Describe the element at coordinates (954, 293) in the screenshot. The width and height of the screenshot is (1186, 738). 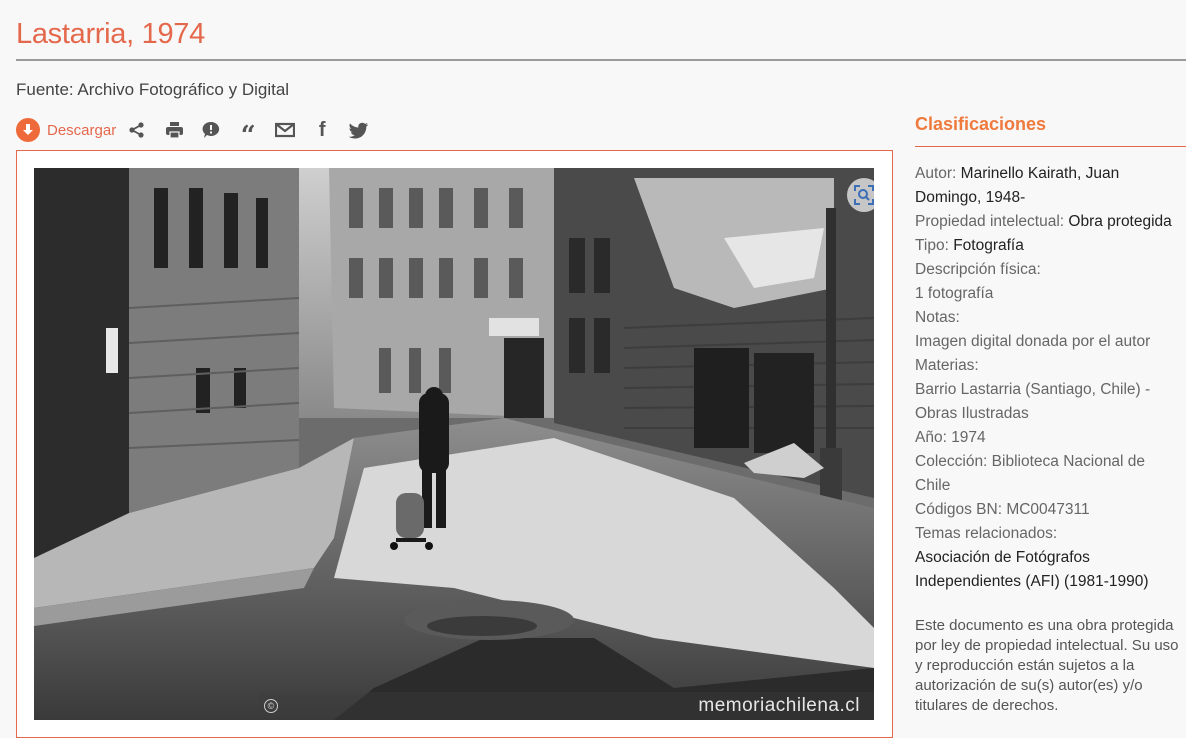
I see `descripcion-value: 1 fotografía` at that location.